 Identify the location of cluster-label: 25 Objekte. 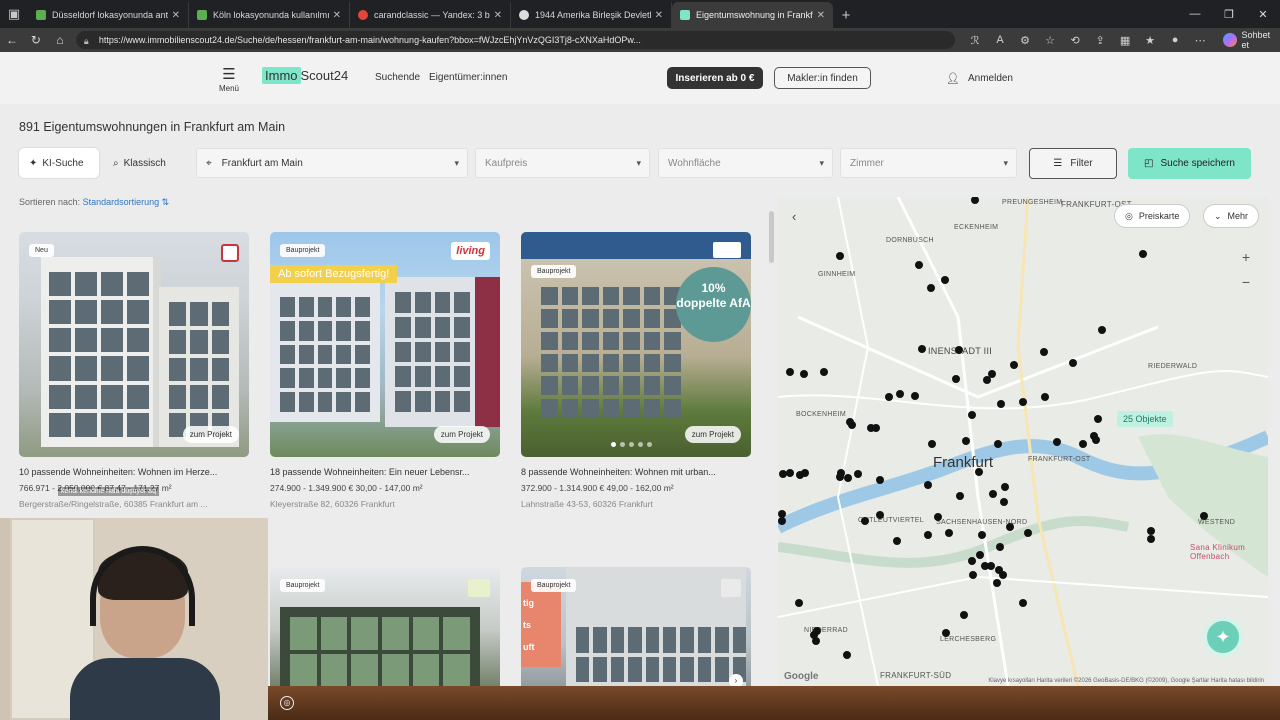
(1145, 419).